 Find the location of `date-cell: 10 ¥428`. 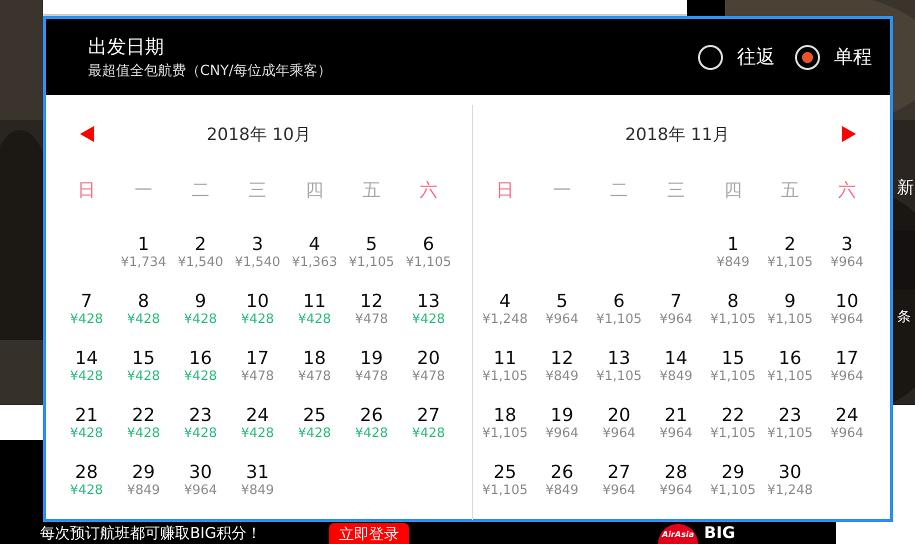

date-cell: 10 ¥428 is located at coordinates (257, 320).